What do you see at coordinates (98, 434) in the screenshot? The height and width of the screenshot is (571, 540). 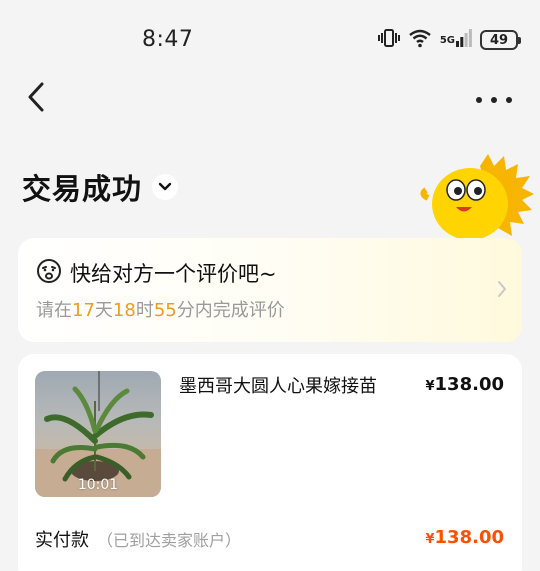 I see `product-video-thumbnail: 10:01` at bounding box center [98, 434].